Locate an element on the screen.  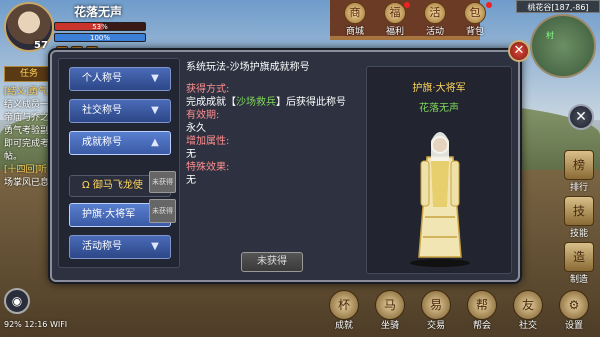
side-craft-button: 造 制造 is located at coordinates (579, 263).